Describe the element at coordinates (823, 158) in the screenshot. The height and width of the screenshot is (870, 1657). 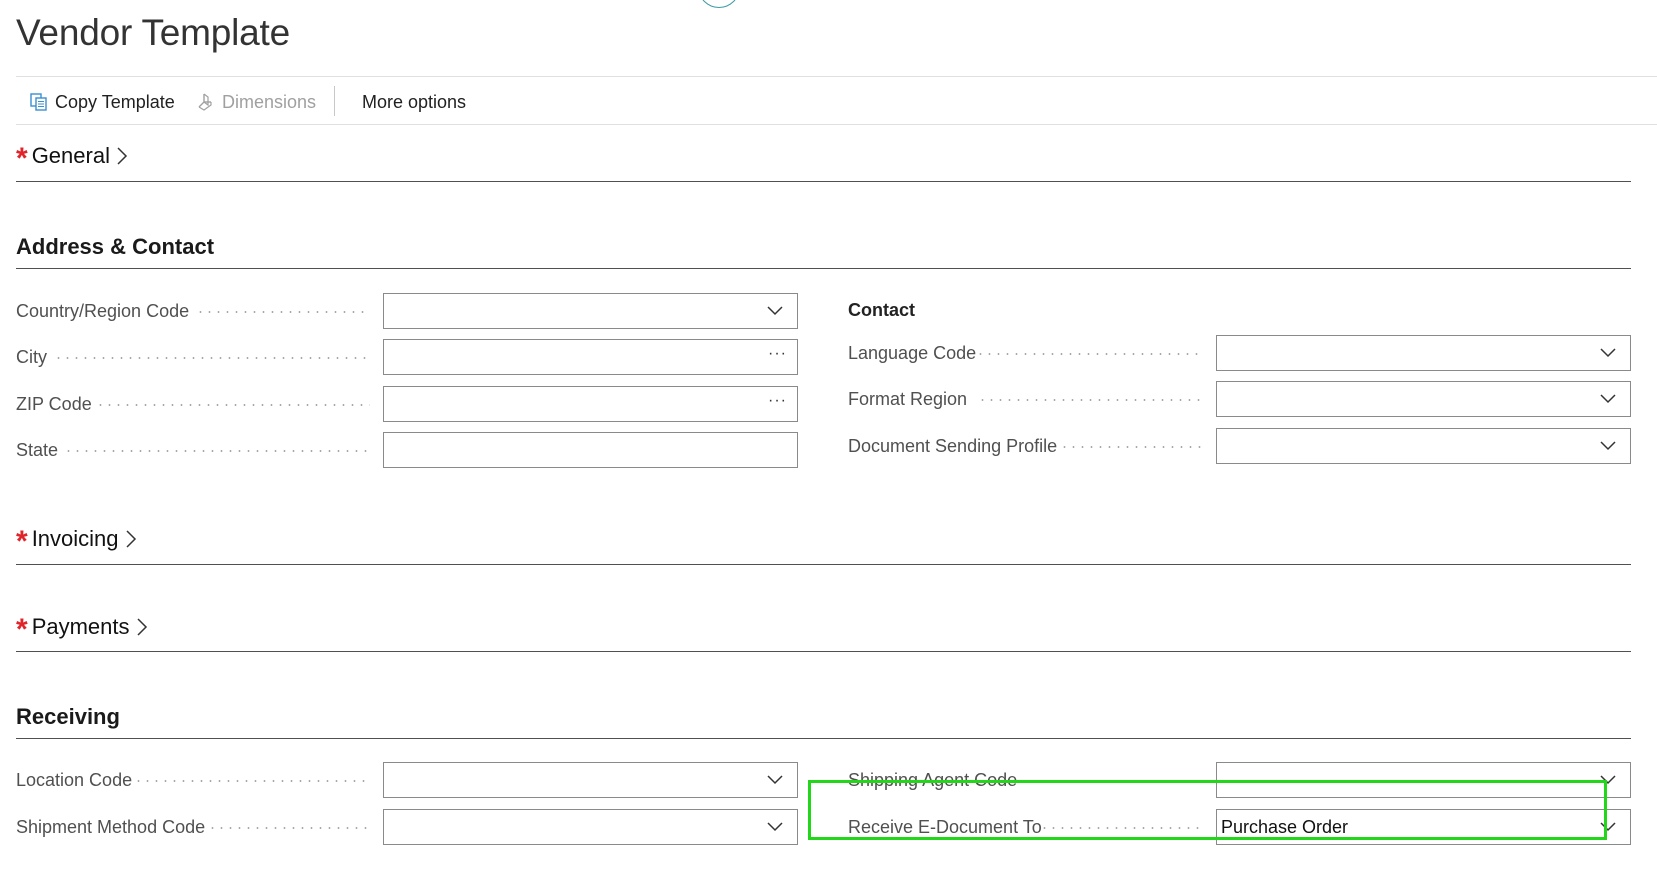
I see `section-general-header: * General` at that location.